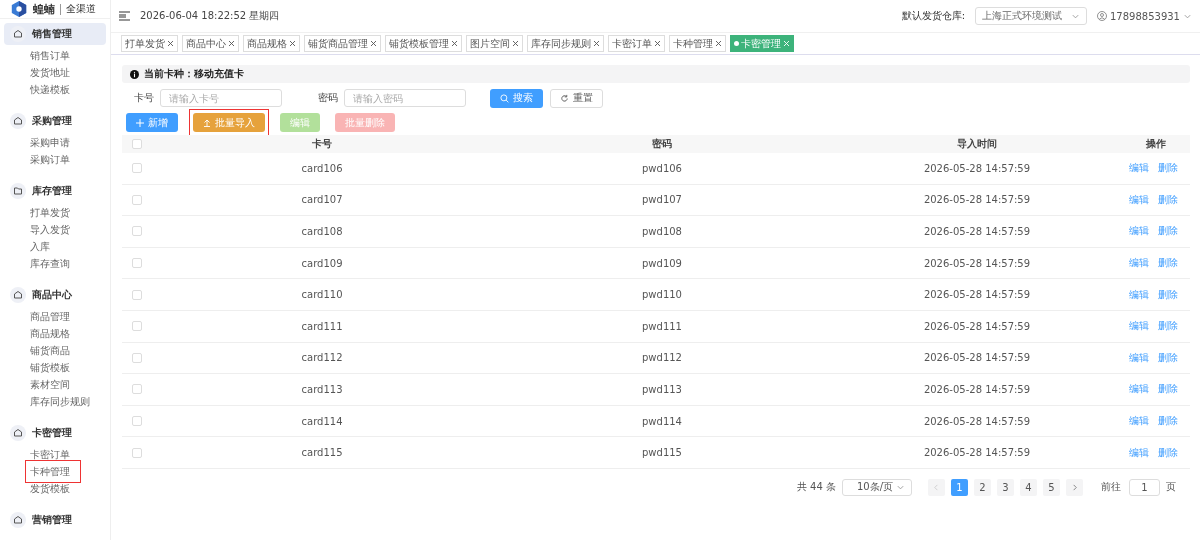 This screenshot has height=540, width=1200. What do you see at coordinates (18, 34) in the screenshot?
I see `house-icon` at bounding box center [18, 34].